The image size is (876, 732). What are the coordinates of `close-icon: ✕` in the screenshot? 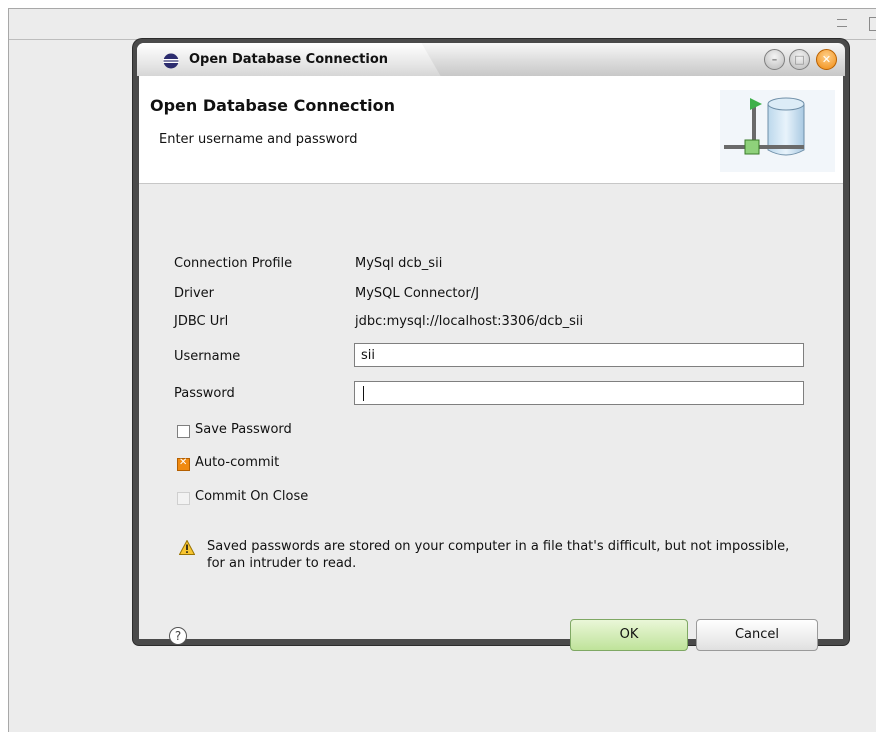 It's located at (826, 59).